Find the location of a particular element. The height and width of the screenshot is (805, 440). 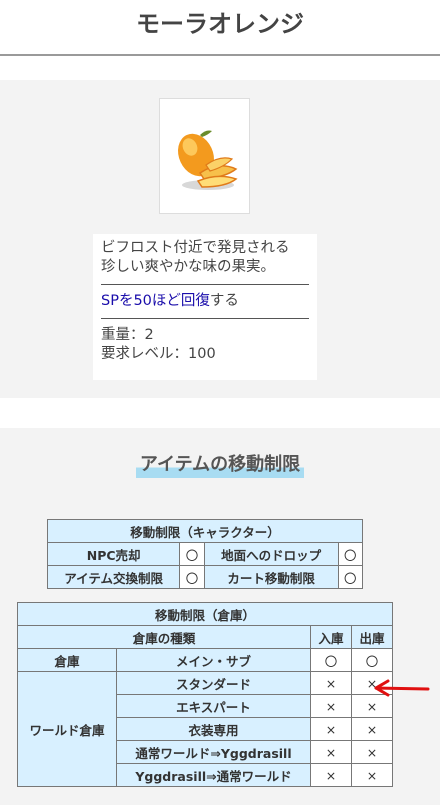

section-title: アイテムの移動制限 is located at coordinates (220, 464).